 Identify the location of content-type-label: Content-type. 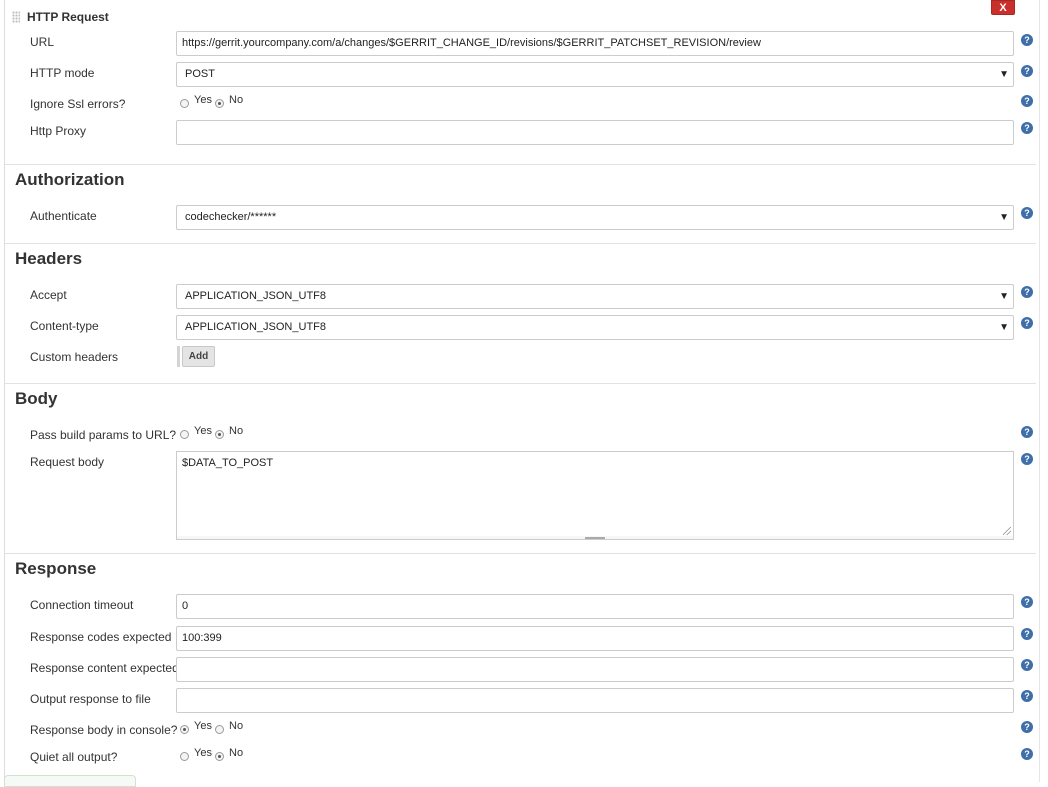
(64, 326).